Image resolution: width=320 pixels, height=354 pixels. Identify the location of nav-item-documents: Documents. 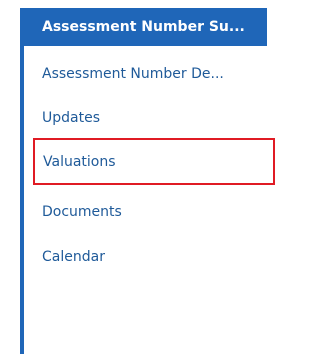
(145, 212).